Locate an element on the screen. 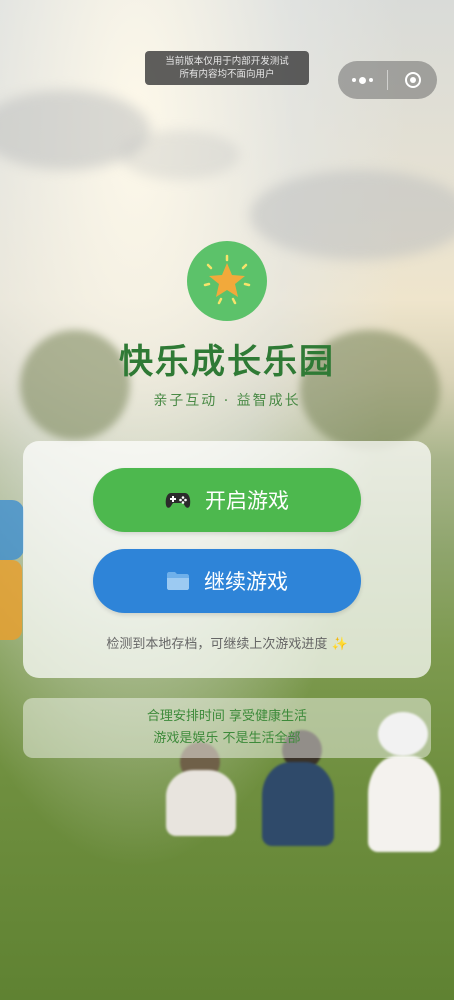 Image resolution: width=454 pixels, height=1000 pixels. health-tip-line: 合理安排时间 享受健康生活 is located at coordinates (227, 716).